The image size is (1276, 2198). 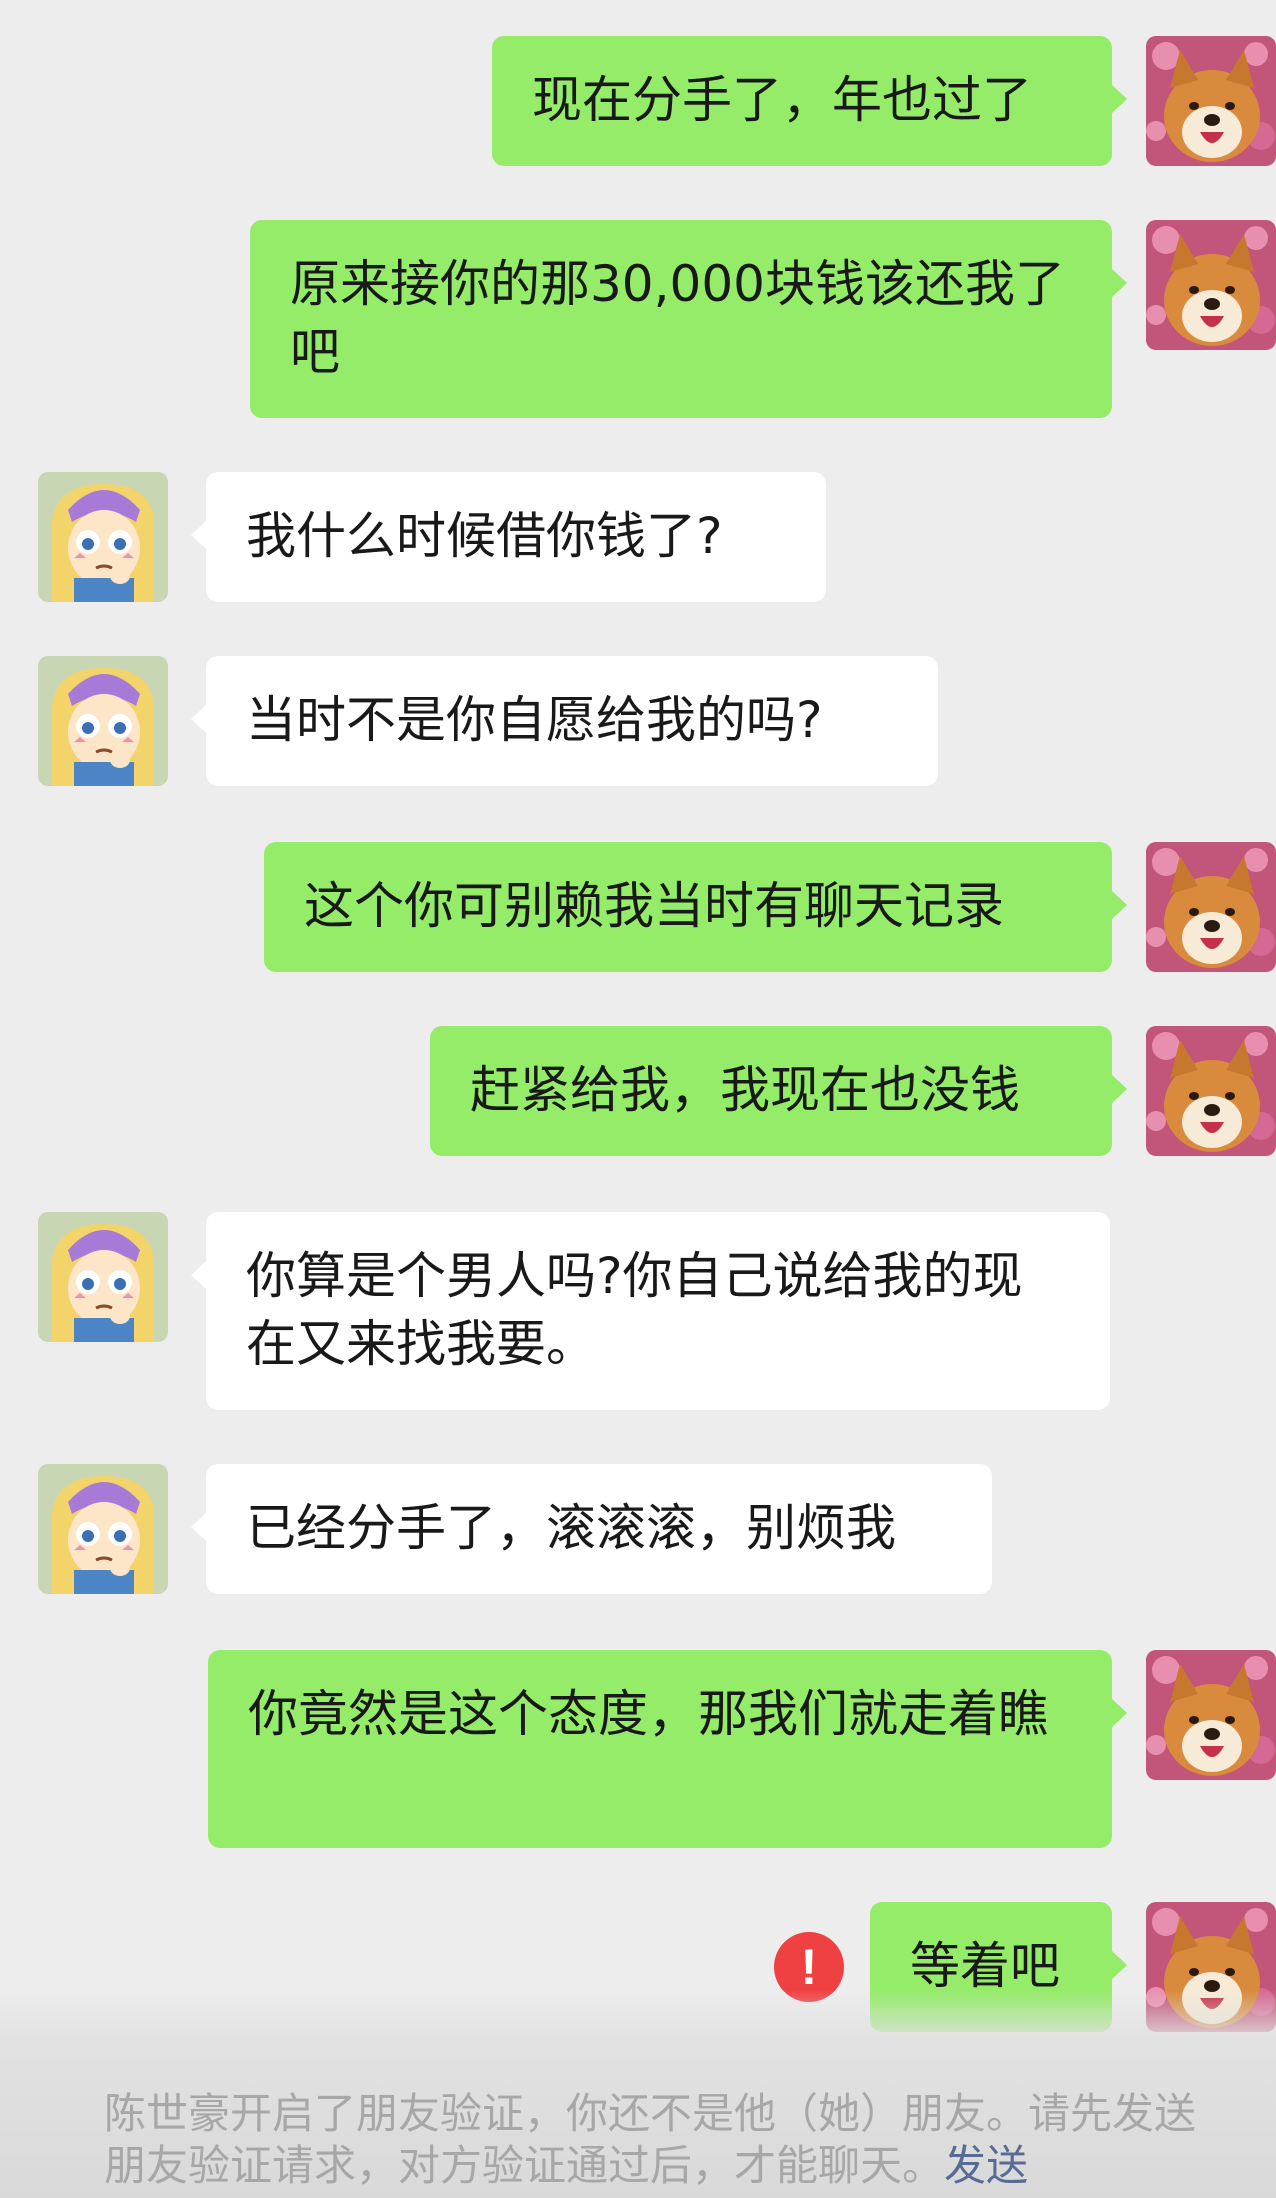 I want to click on message-row: 这个你可别赖我当时有聊天记录, so click(x=638, y=907).